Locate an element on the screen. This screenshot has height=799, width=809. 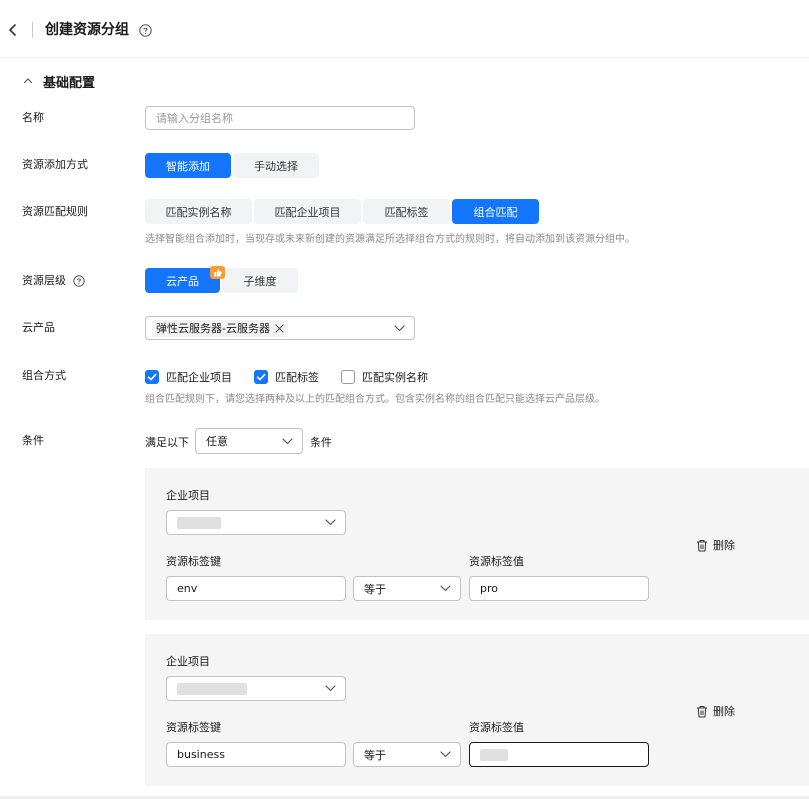
add-method-segmented: 智能添加 手动选择 is located at coordinates (232, 165).